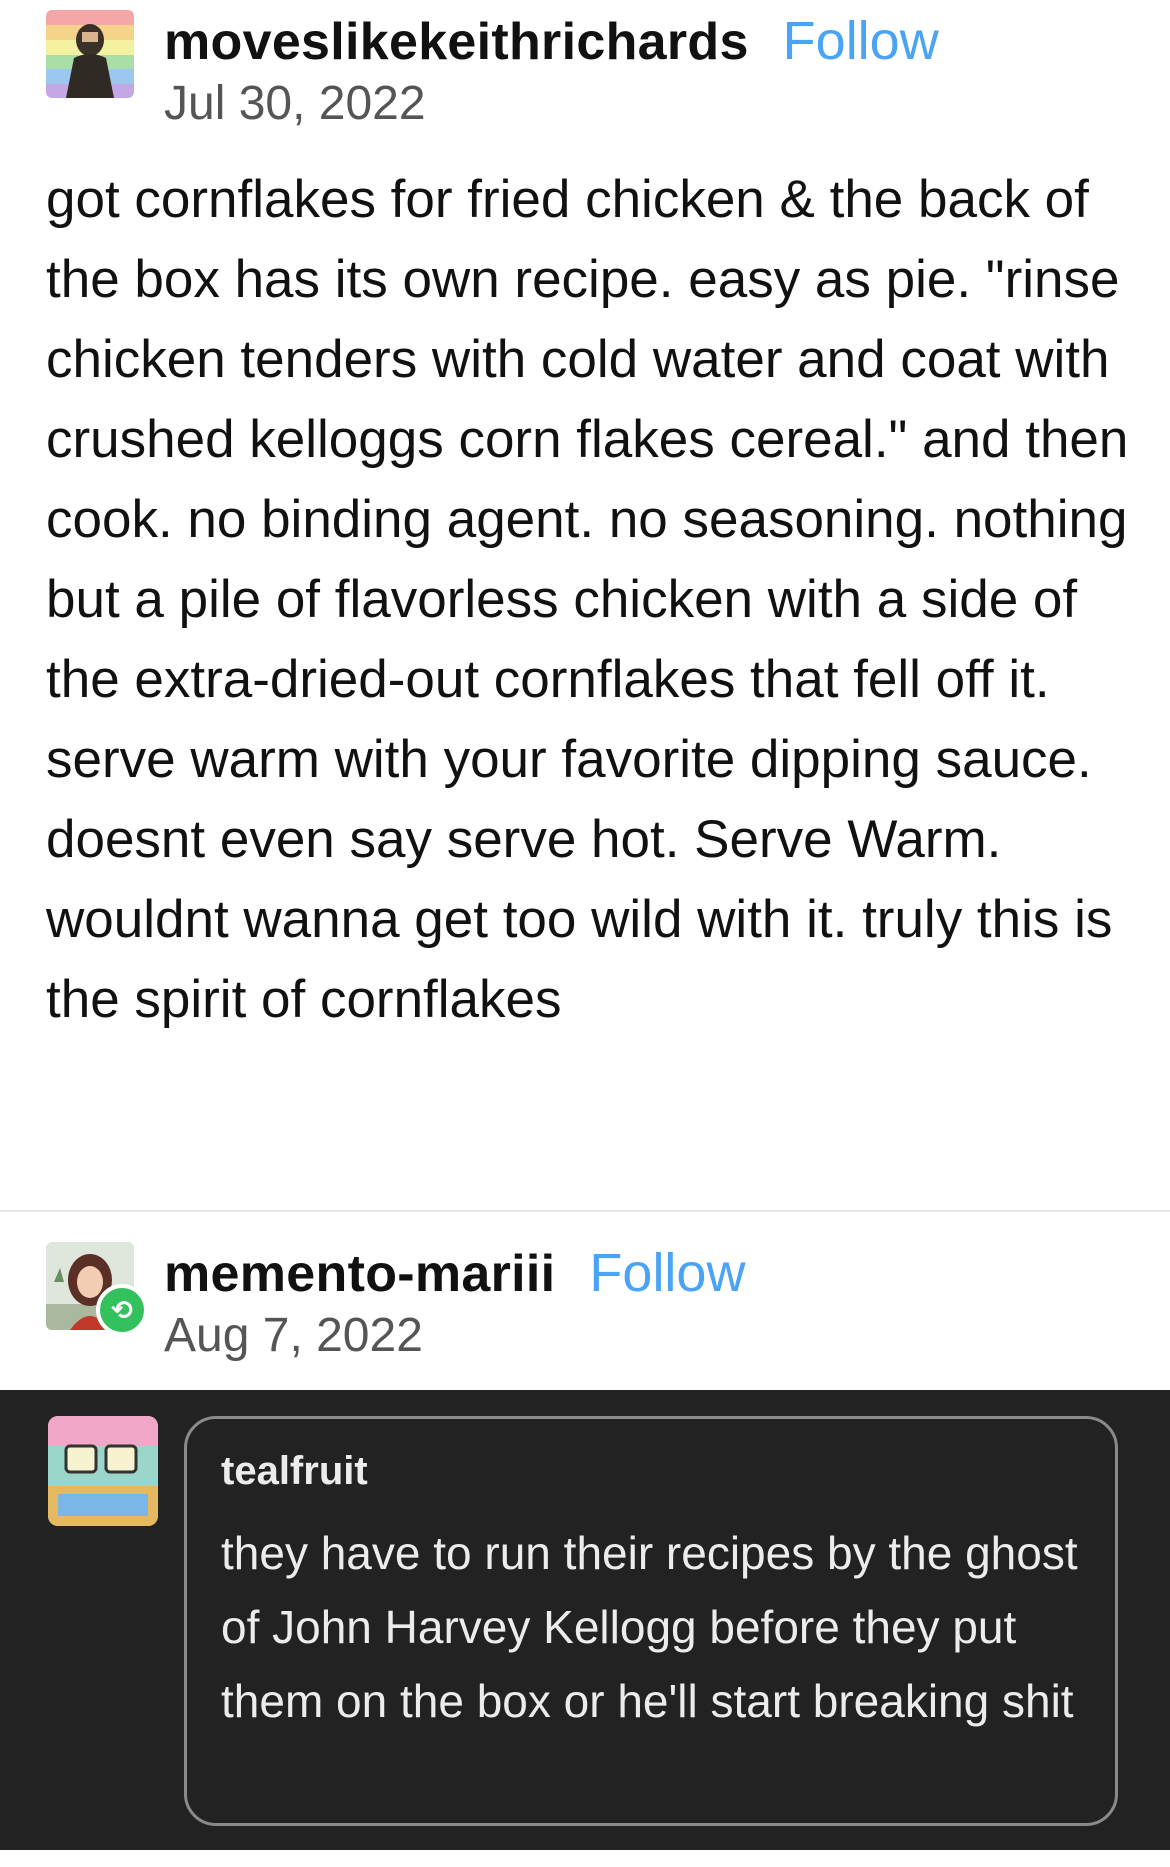  I want to click on avatar: ⟲, so click(97, 1289).